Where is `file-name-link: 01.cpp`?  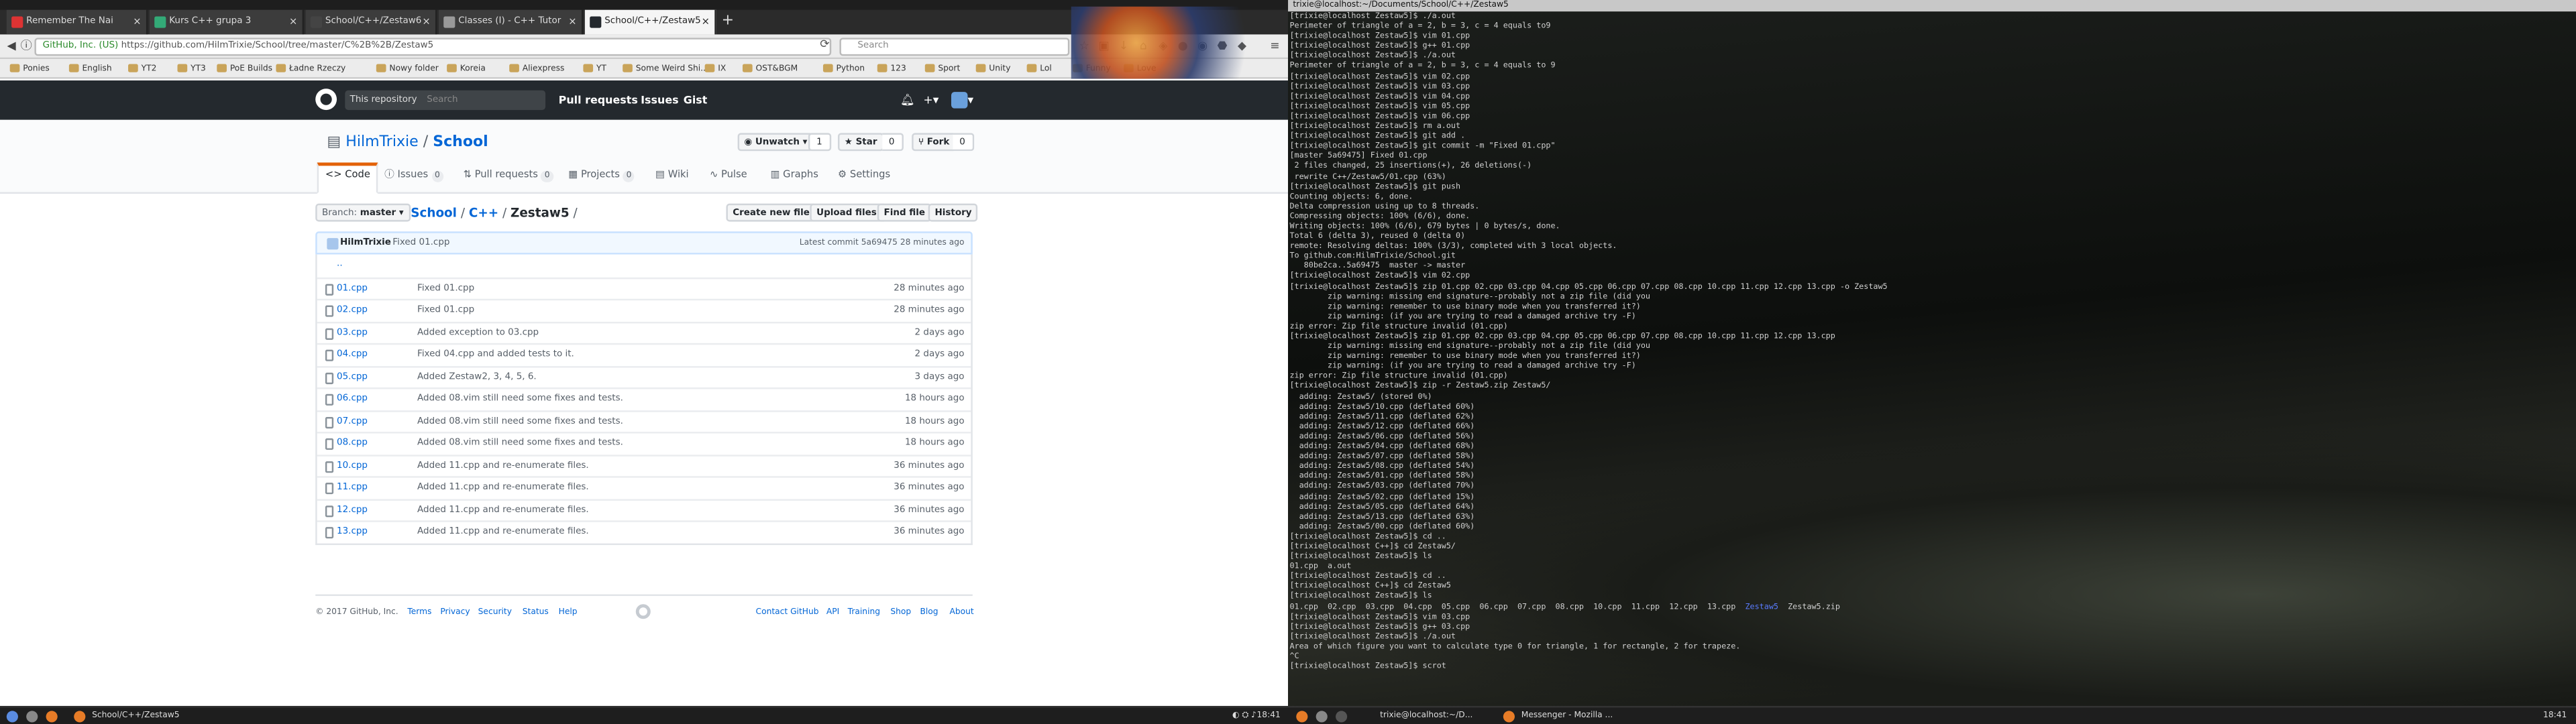 file-name-link: 01.cpp is located at coordinates (352, 288).